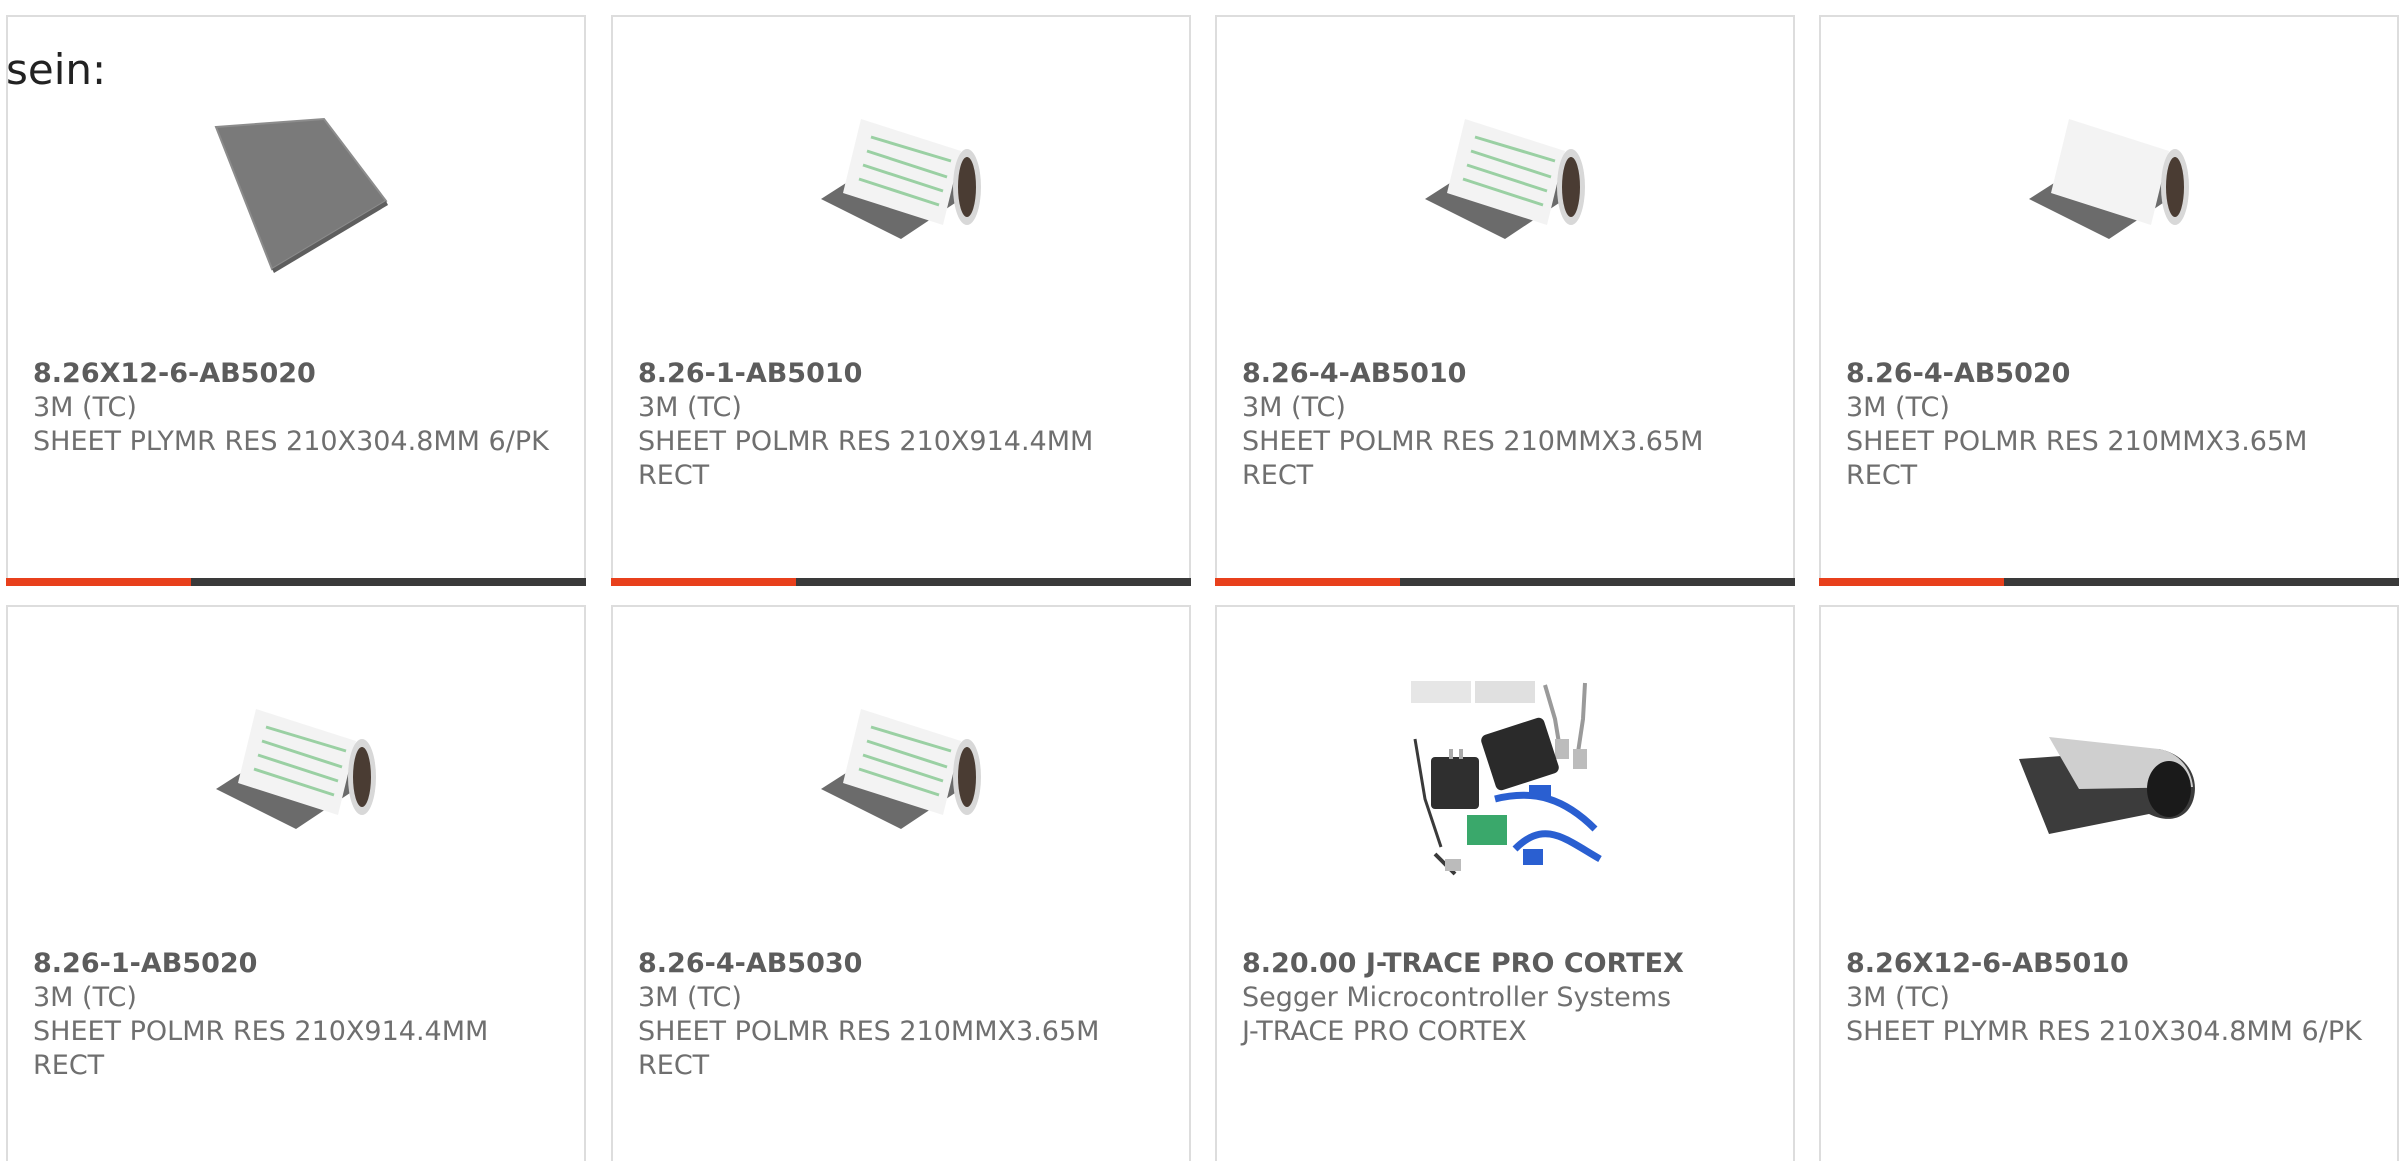 The height and width of the screenshot is (1161, 2400). Describe the element at coordinates (2109, 779) in the screenshot. I see `curled-sheet-image` at that location.